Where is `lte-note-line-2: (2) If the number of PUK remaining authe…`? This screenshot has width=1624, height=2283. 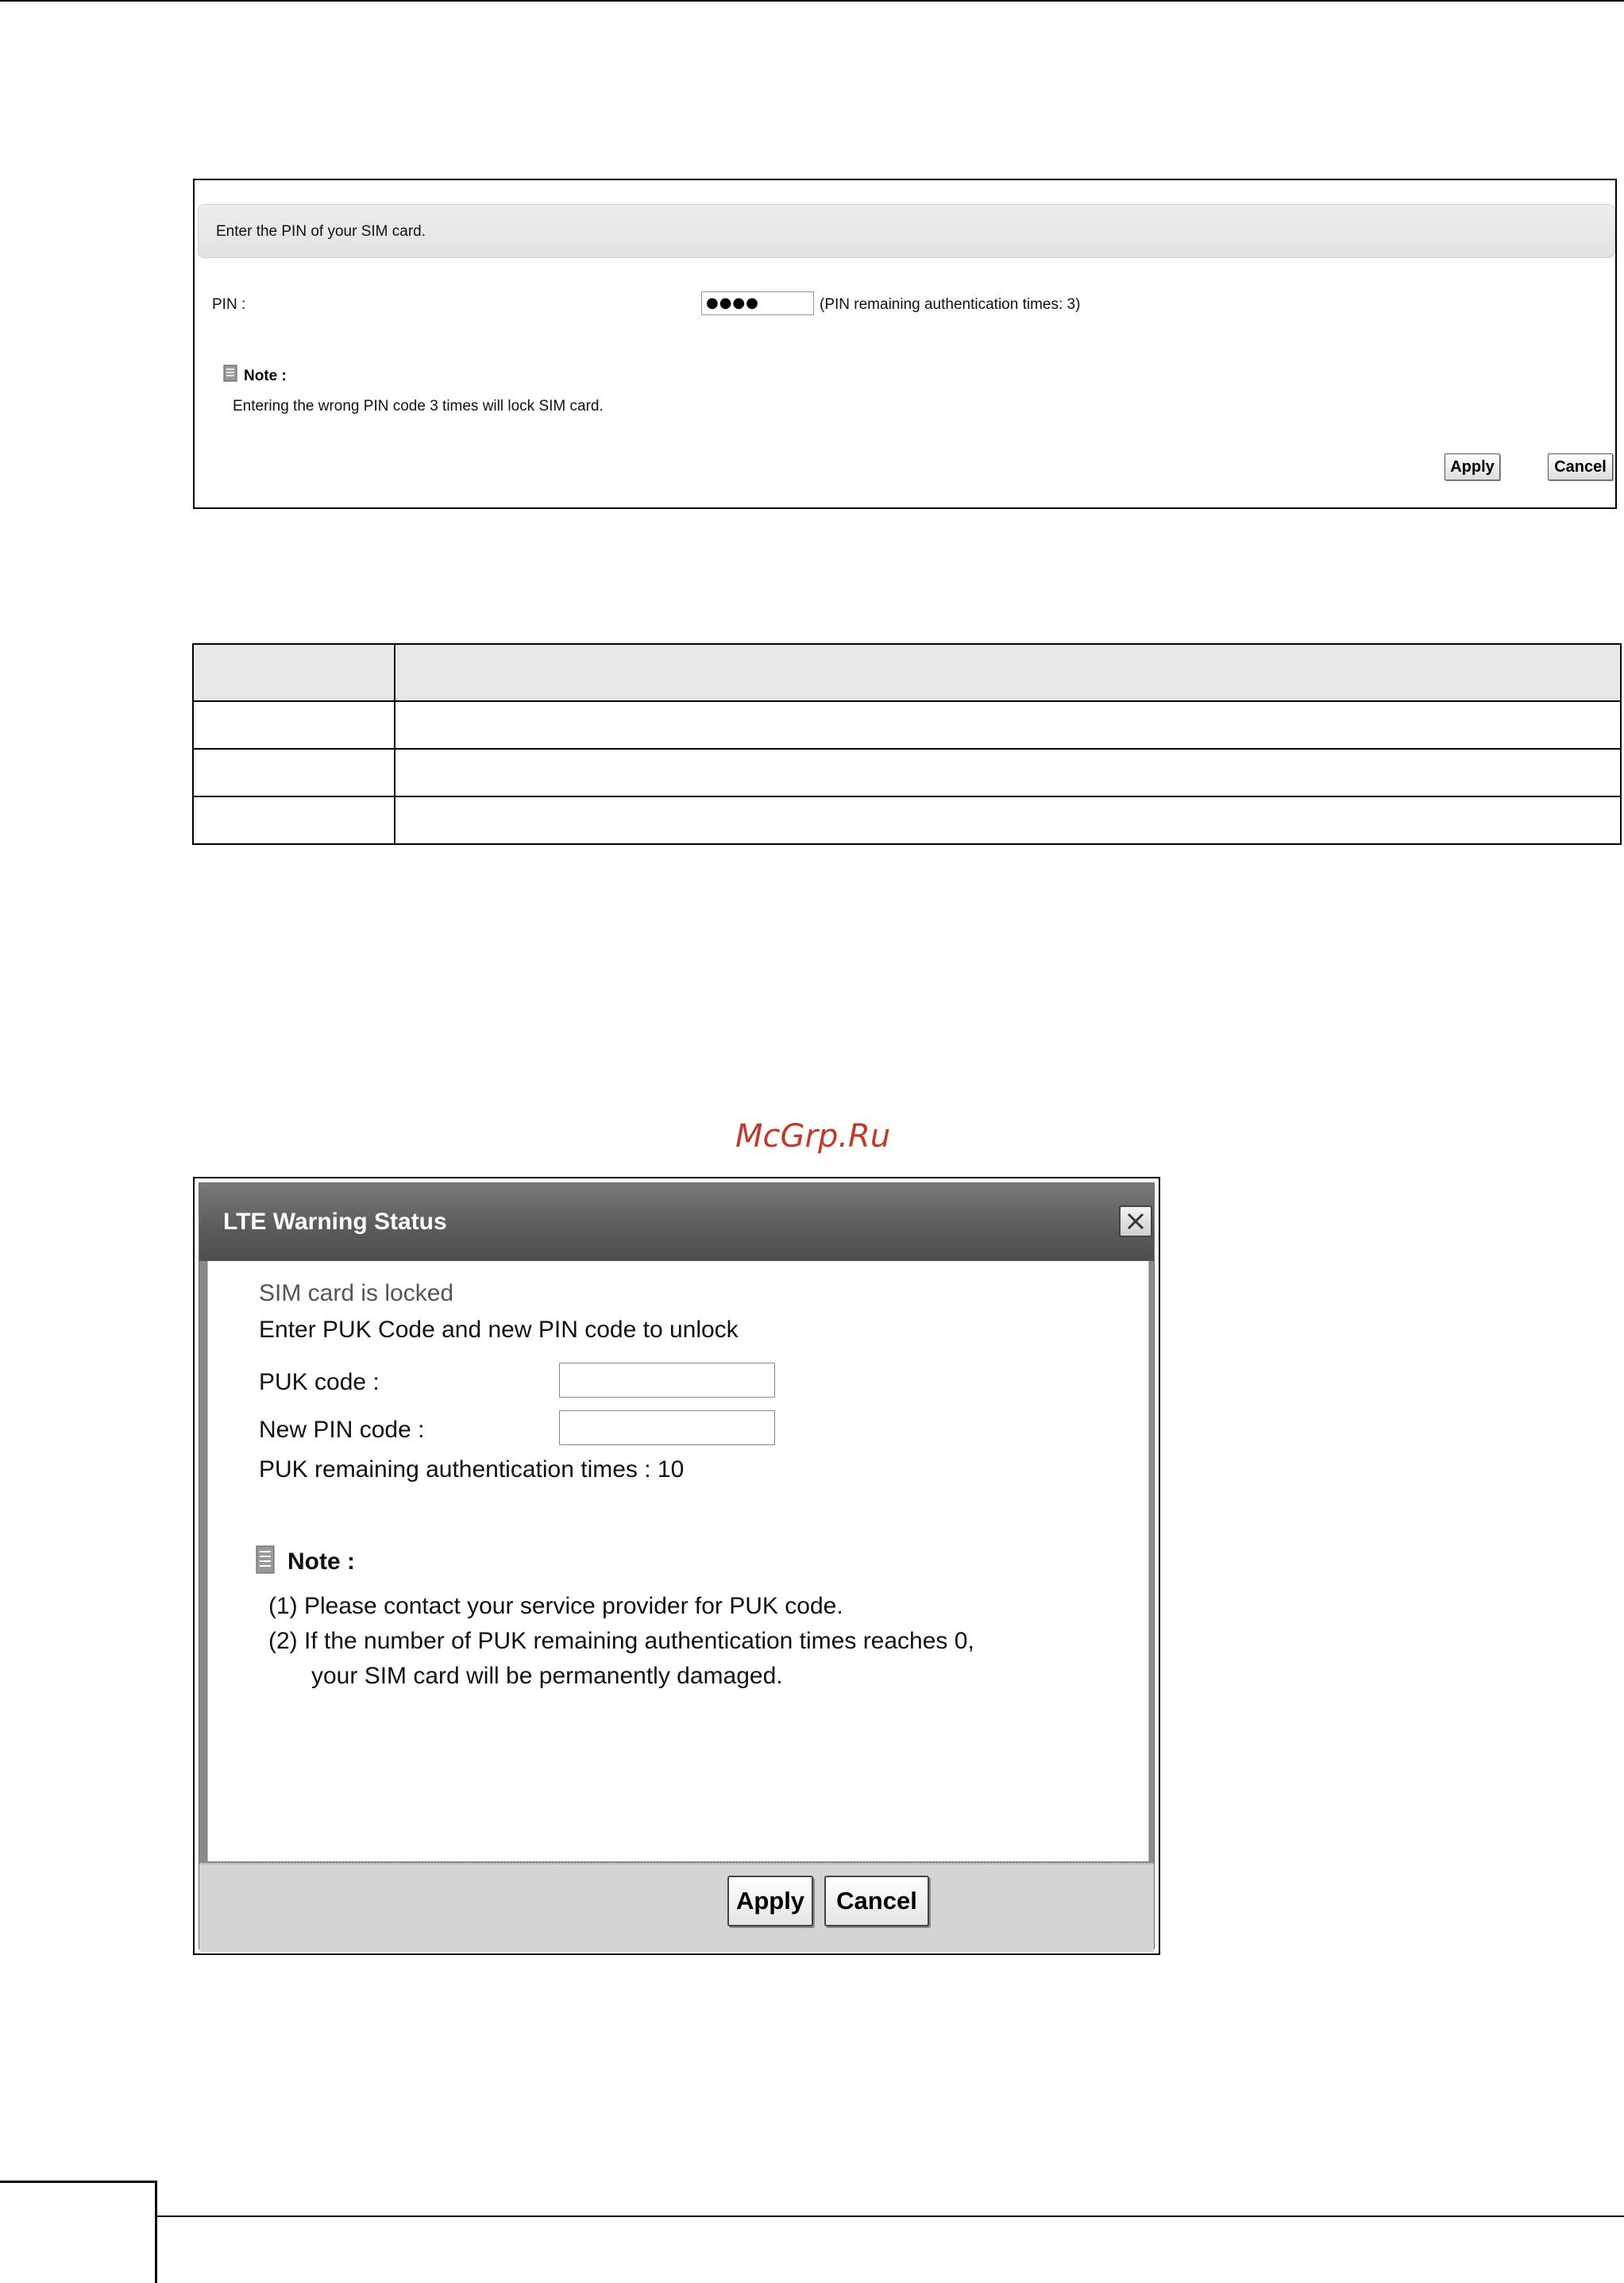
lte-note-line-2: (2) If the number of PUK remaining authe… is located at coordinates (621, 1641).